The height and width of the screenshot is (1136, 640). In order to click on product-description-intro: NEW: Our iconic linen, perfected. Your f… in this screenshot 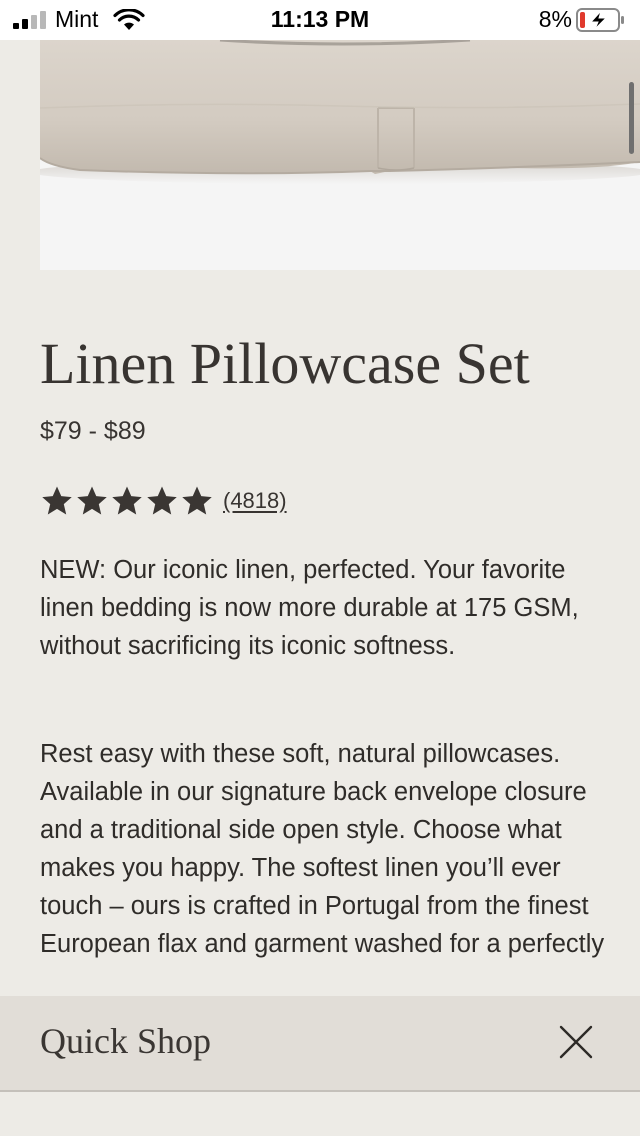, I will do `click(309, 608)`.